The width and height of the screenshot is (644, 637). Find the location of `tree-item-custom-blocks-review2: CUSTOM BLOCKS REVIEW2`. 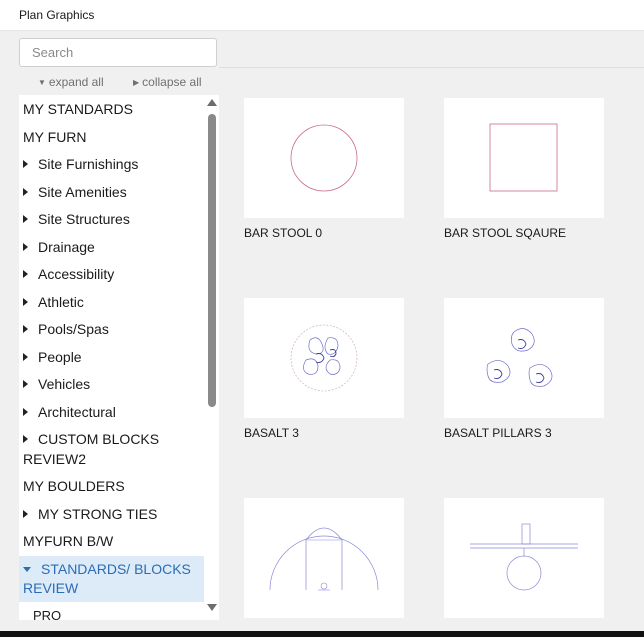

tree-item-custom-blocks-review2: CUSTOM BLOCKS REVIEW2 is located at coordinates (98, 449).